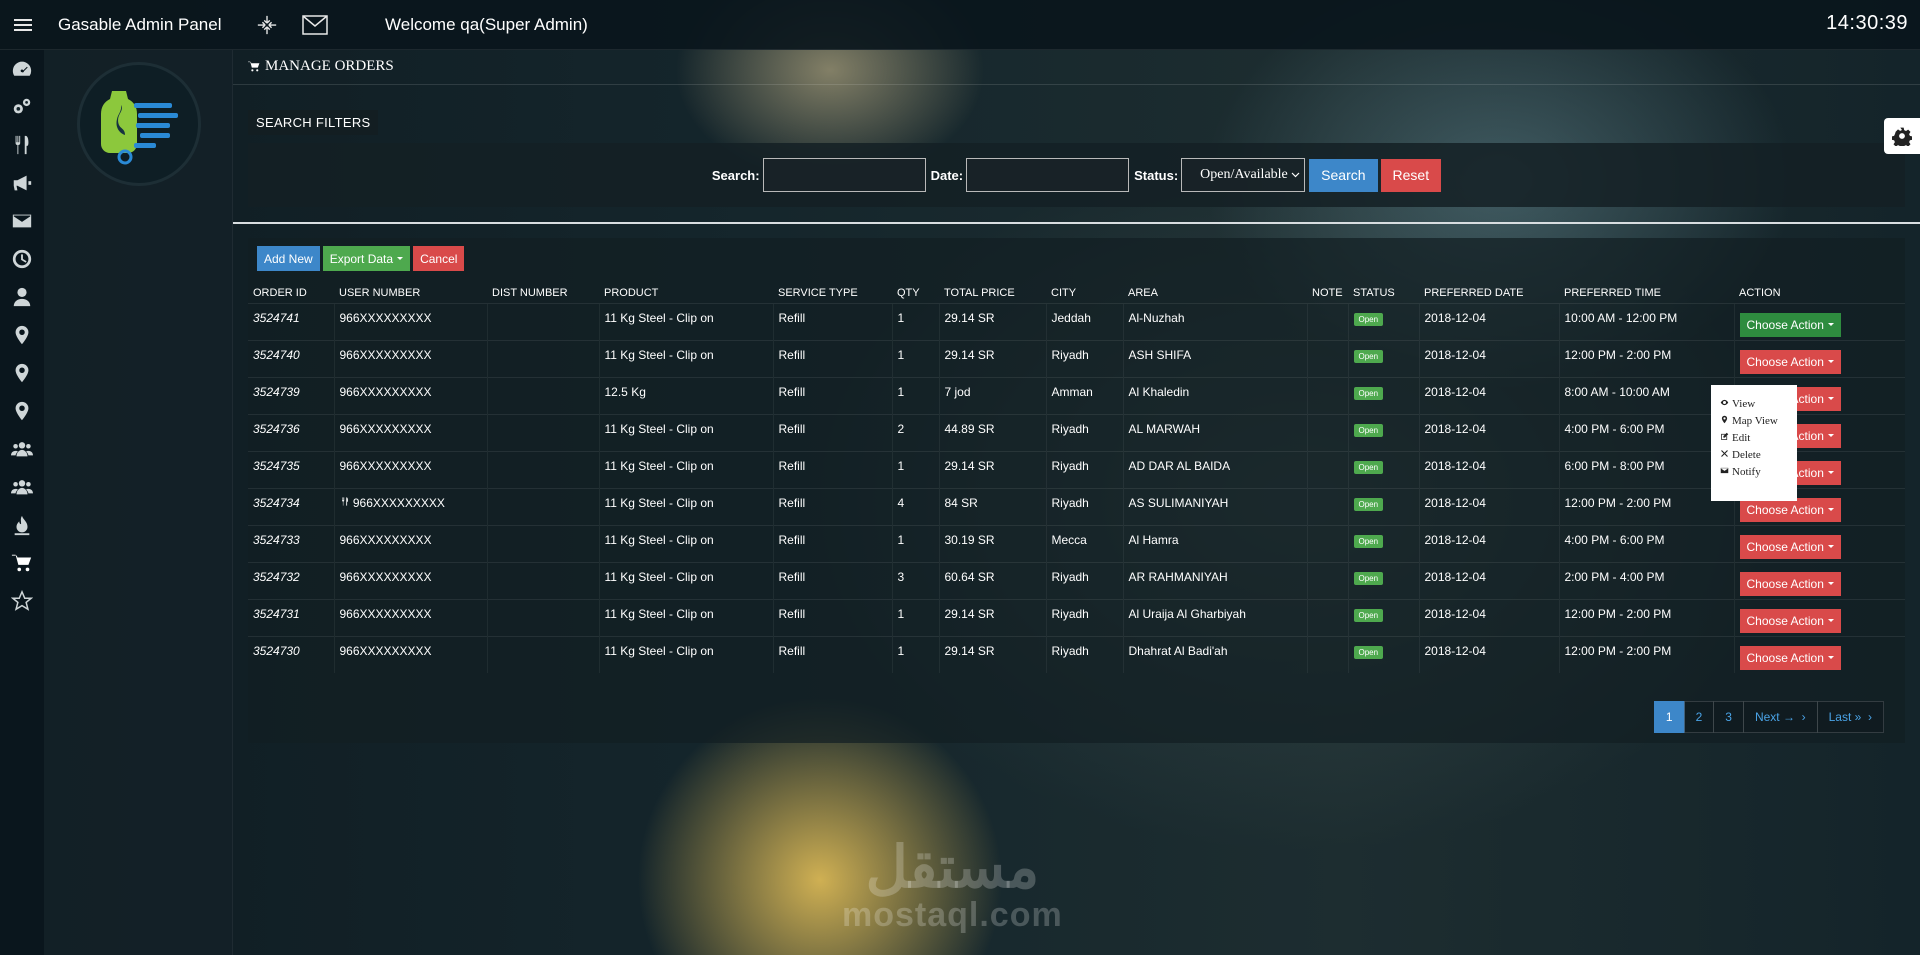 This screenshot has height=955, width=1920. I want to click on status-select: Open/Available, so click(1243, 175).